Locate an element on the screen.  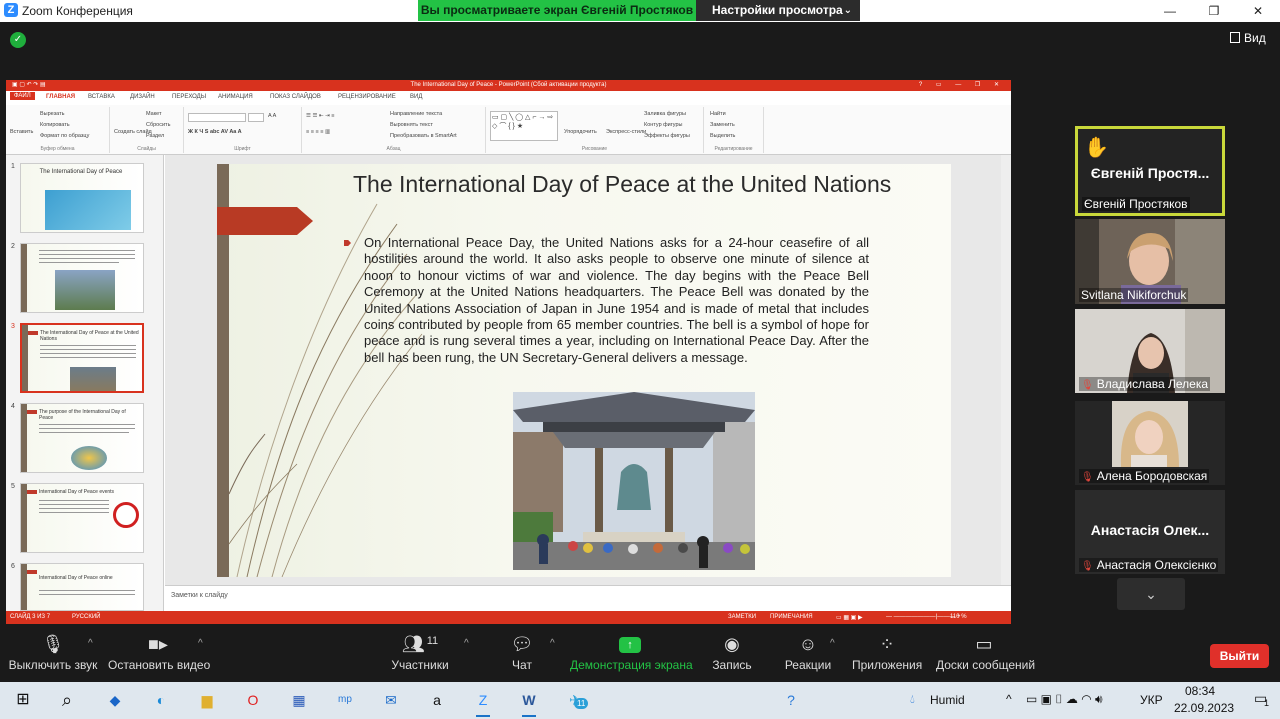
view-buttons: ▭ ▦ ▣ ▶ is located at coordinates (849, 617).